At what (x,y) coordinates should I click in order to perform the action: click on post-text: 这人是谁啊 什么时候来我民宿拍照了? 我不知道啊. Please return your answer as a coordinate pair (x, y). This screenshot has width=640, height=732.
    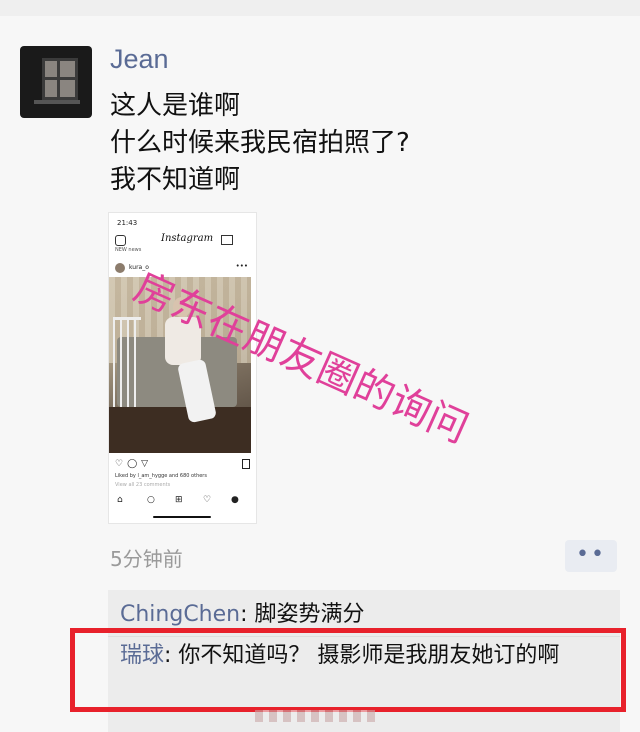
    Looking at the image, I should click on (260, 143).